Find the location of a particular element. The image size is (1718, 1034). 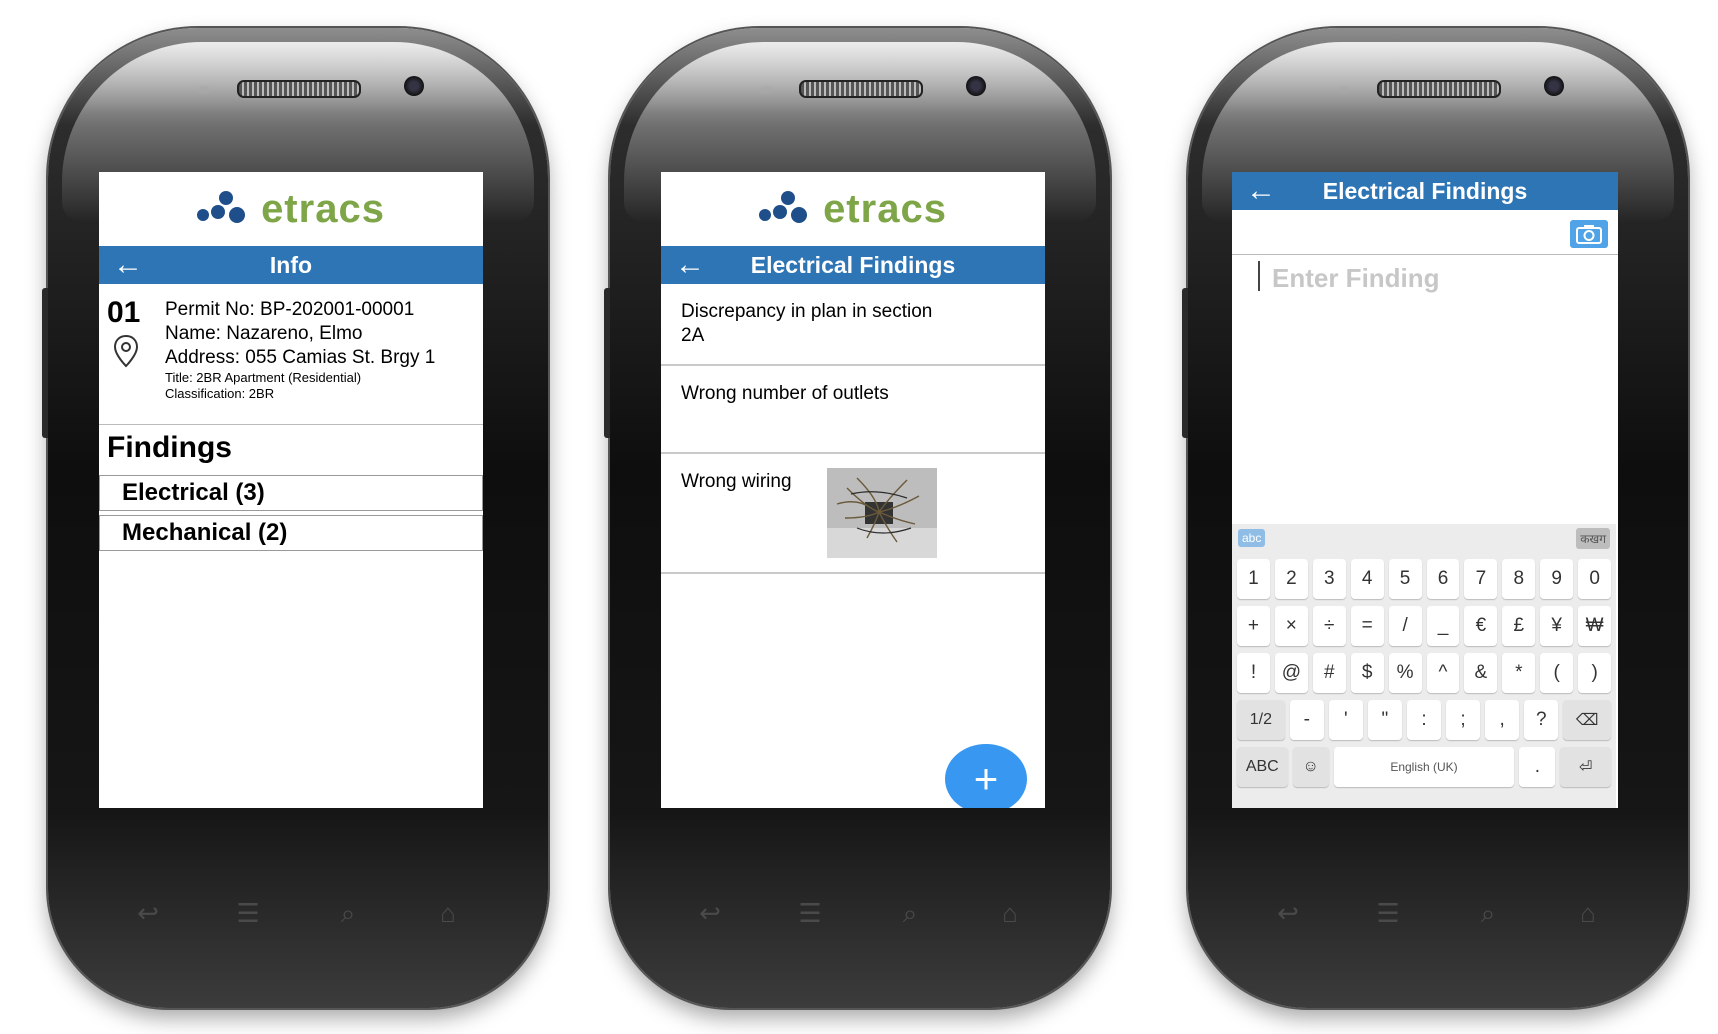

abc-key: ABC is located at coordinates (1262, 767).